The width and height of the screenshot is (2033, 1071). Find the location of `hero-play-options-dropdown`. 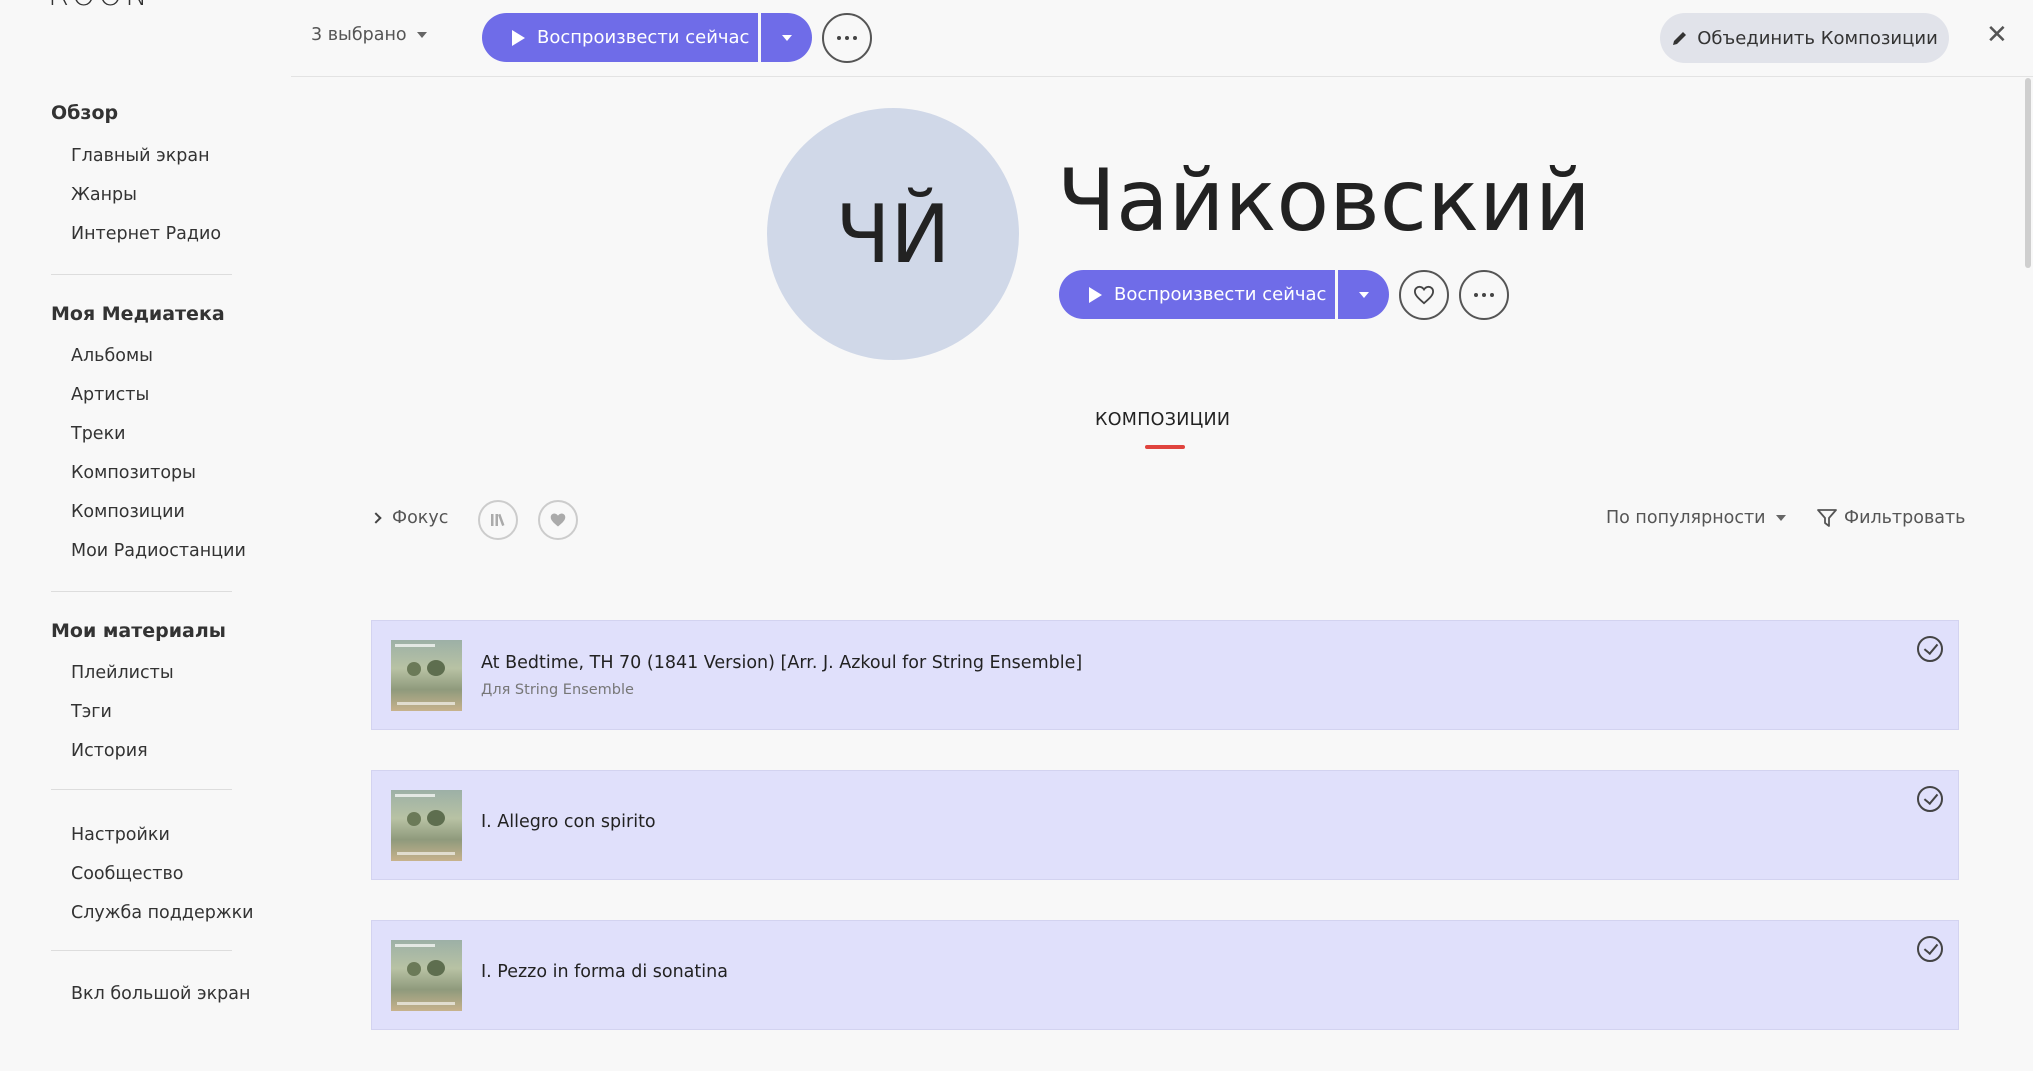

hero-play-options-dropdown is located at coordinates (1363, 294).